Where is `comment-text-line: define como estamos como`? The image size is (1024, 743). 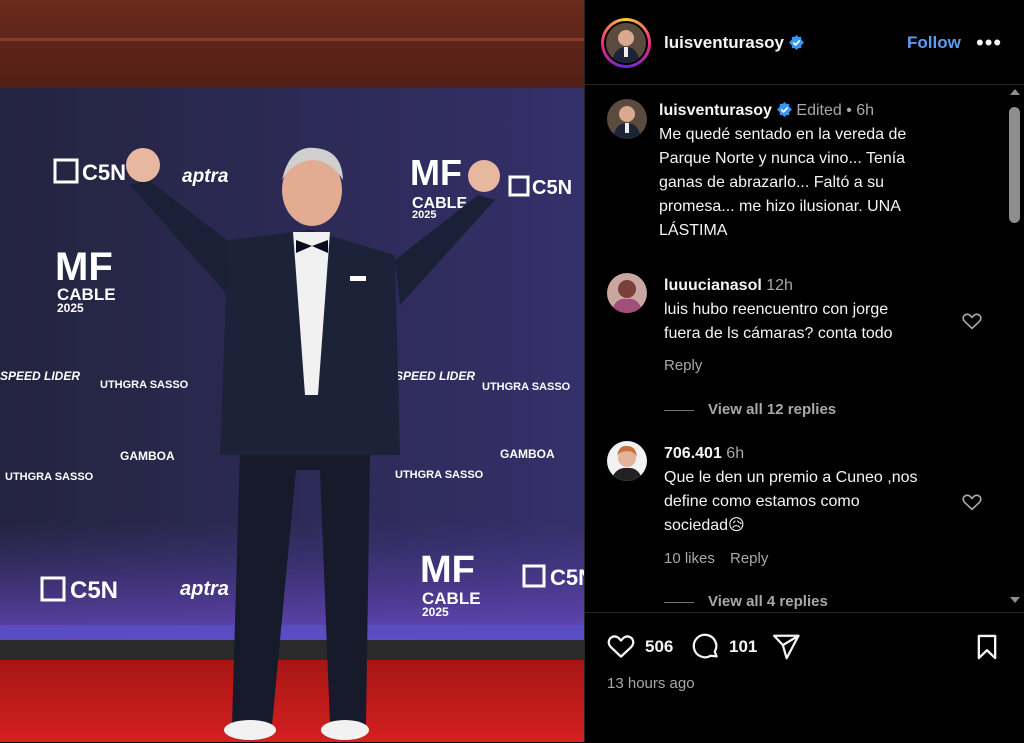
comment-text-line: define como estamos como is located at coordinates (762, 501).